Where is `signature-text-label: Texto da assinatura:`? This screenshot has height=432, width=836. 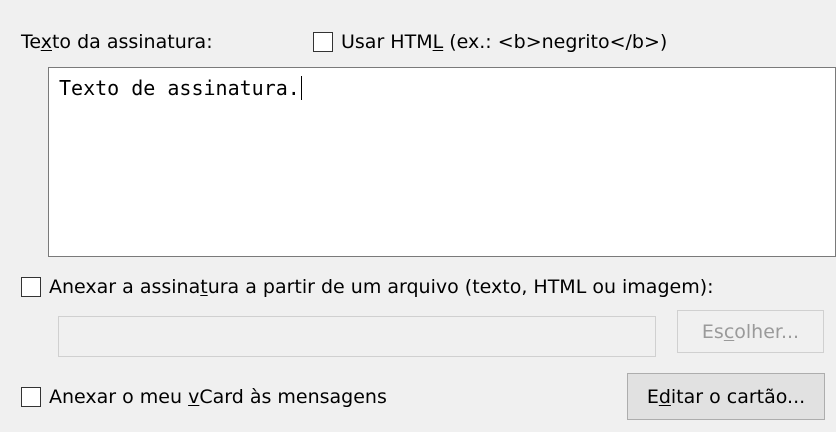
signature-text-label: Texto da assinatura: is located at coordinates (117, 42).